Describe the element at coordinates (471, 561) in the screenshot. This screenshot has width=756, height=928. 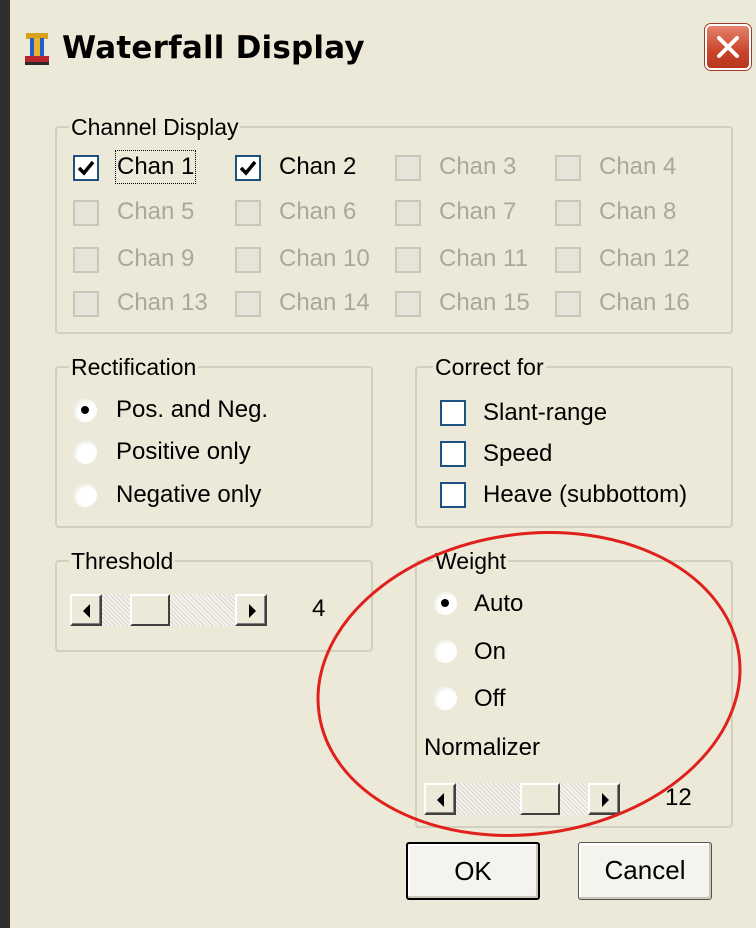
I see `weight-legend: Weight` at that location.